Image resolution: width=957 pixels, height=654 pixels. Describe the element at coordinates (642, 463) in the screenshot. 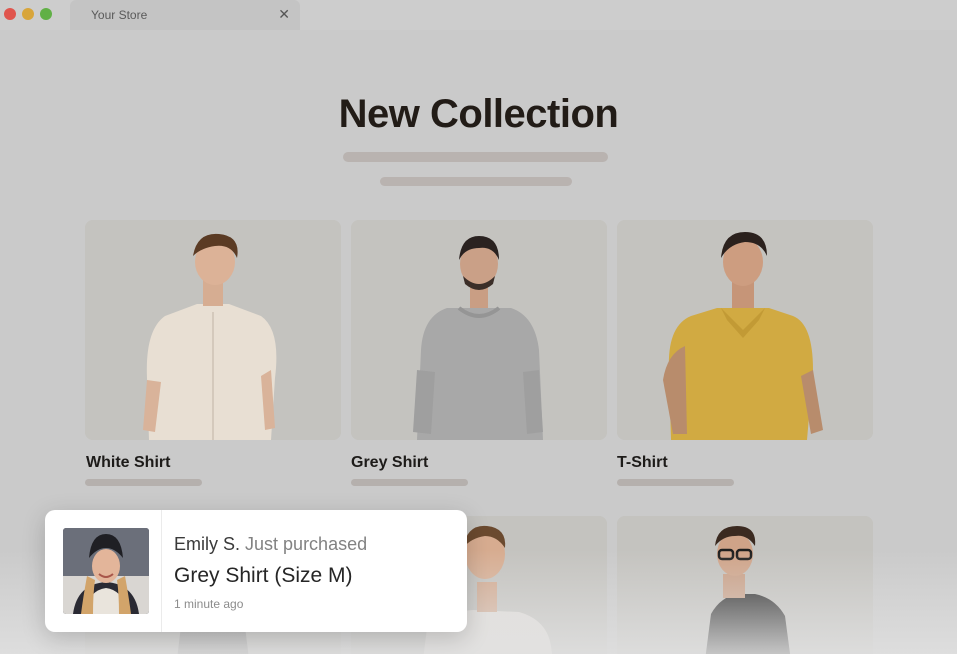

I see `product-title: T-Shirt` at that location.